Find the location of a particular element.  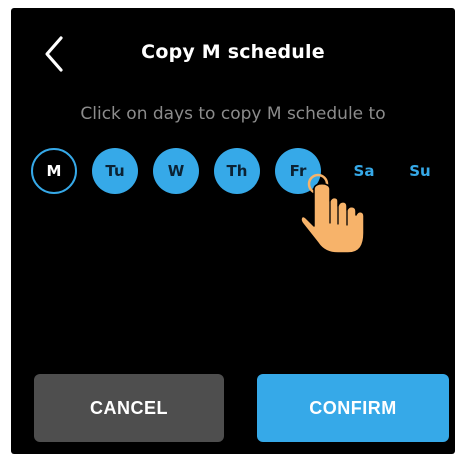

day-wednesday: W is located at coordinates (176, 171).